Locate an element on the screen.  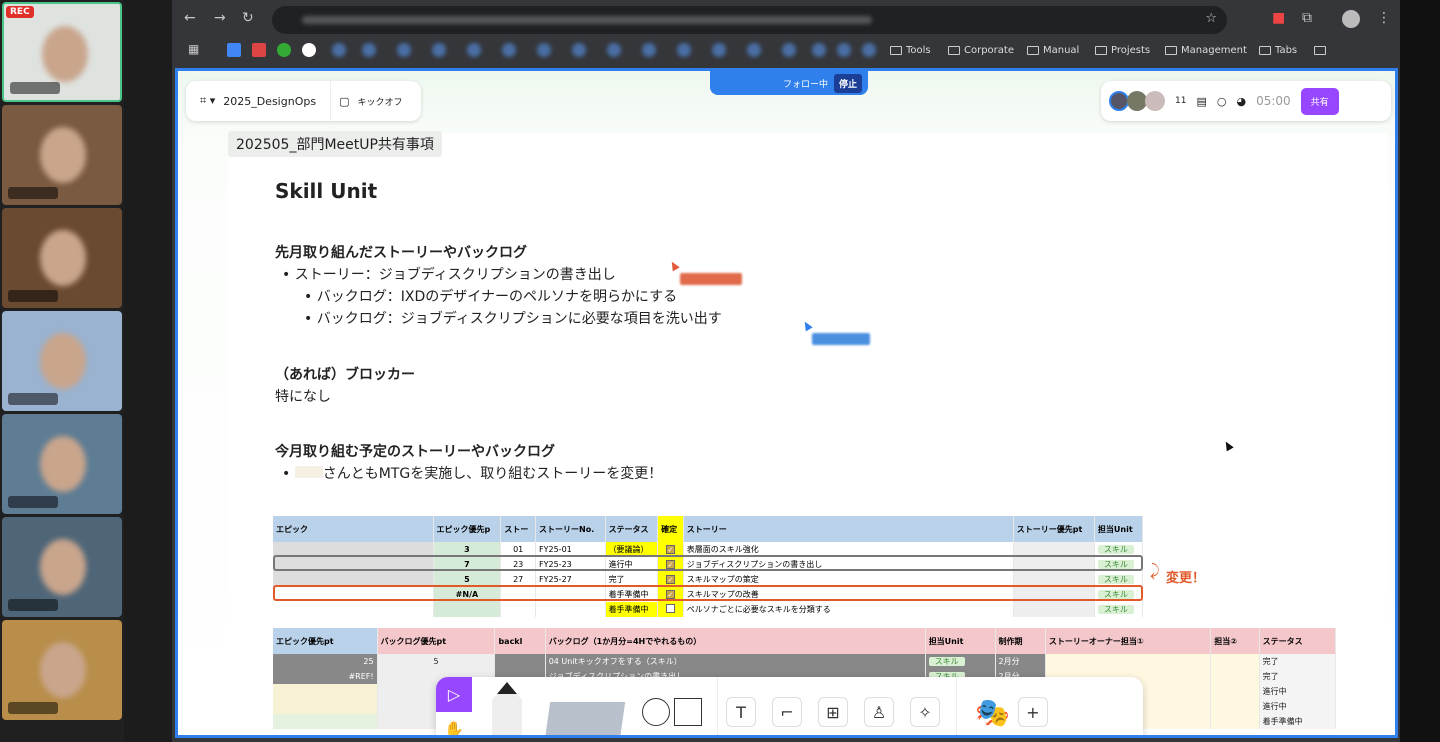
collaborator-count: 11 is located at coordinates (1180, 101).